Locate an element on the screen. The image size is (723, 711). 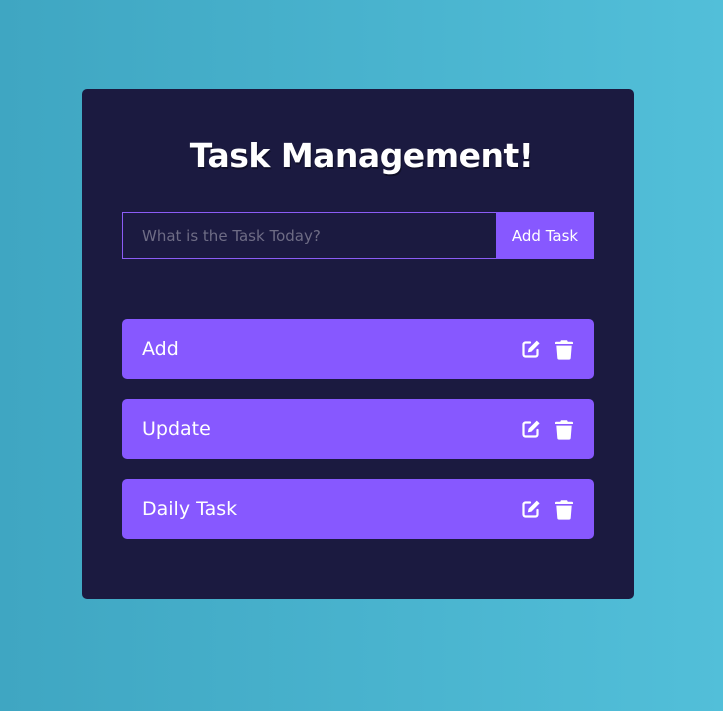
task-item: Daily Task is located at coordinates (358, 509).